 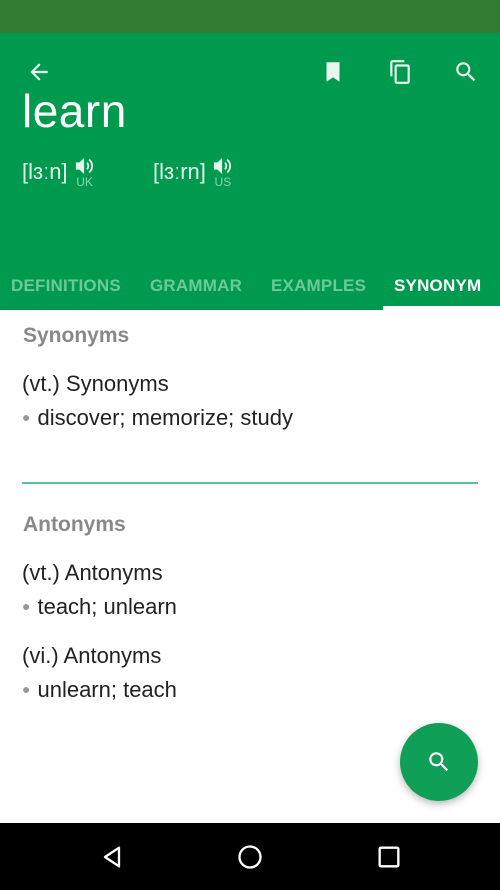 I want to click on search-button, so click(x=466, y=72).